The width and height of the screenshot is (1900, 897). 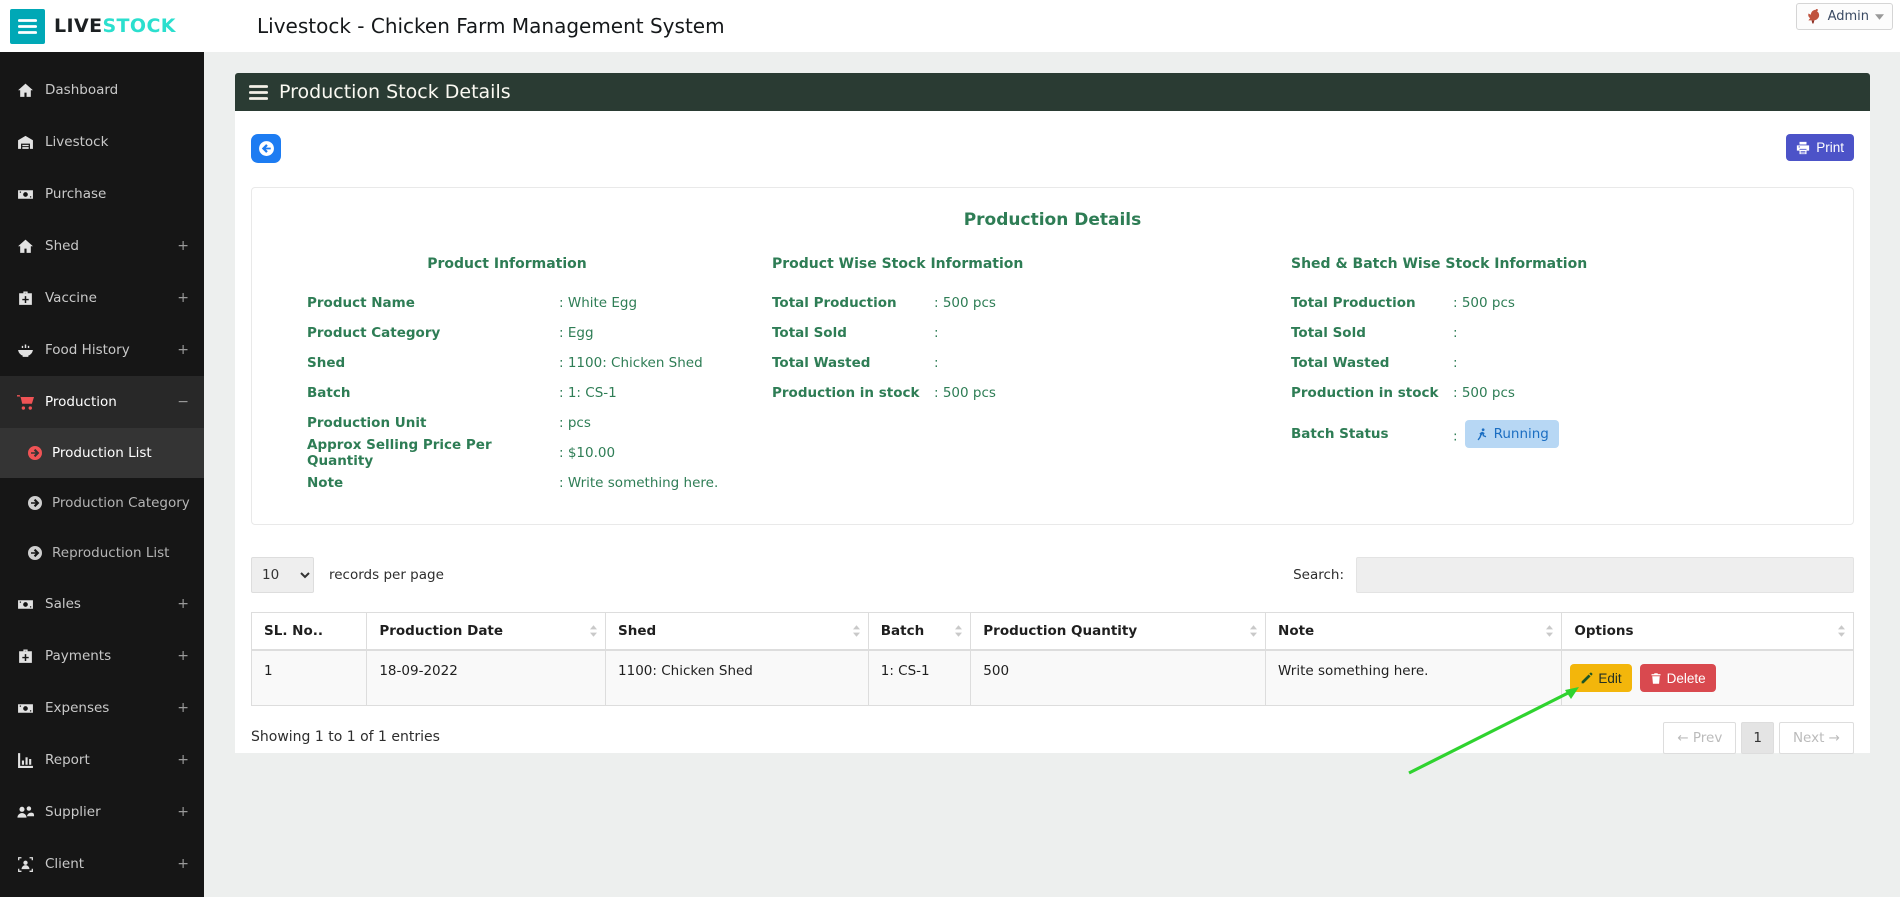 I want to click on sidebar-item-shed: Shed +, so click(x=102, y=246).